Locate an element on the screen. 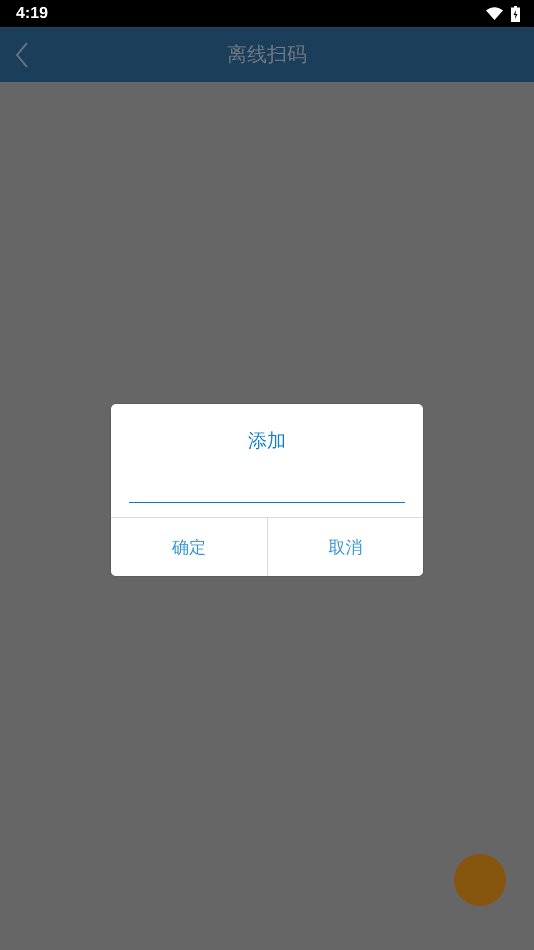  status-time: 4:19 is located at coordinates (32, 13).